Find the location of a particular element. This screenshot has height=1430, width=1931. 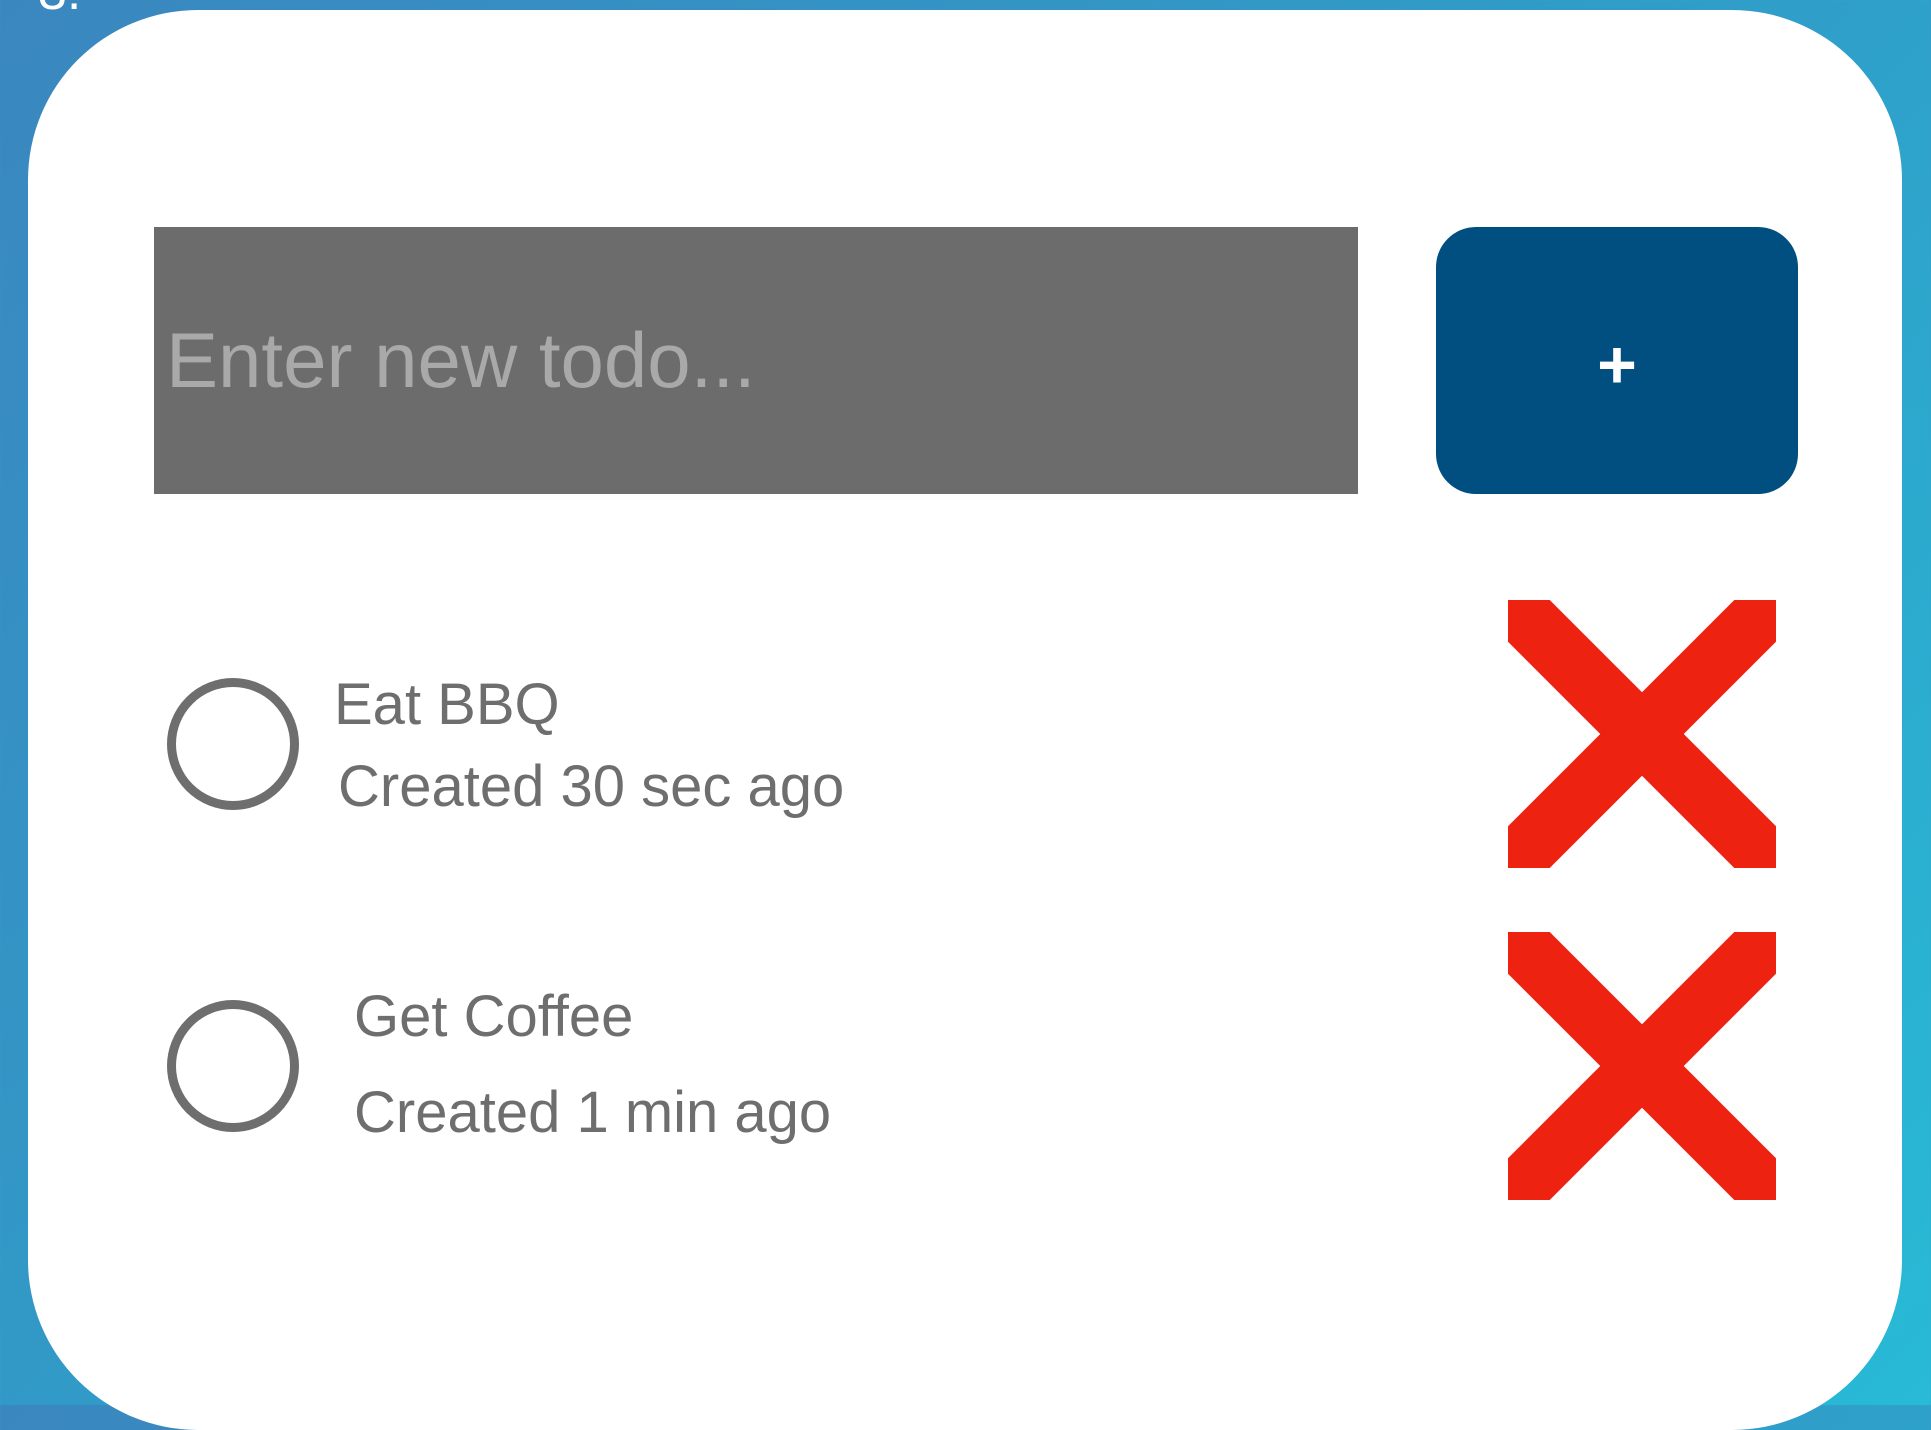

todo-title: Get Coffee is located at coordinates (494, 1016).